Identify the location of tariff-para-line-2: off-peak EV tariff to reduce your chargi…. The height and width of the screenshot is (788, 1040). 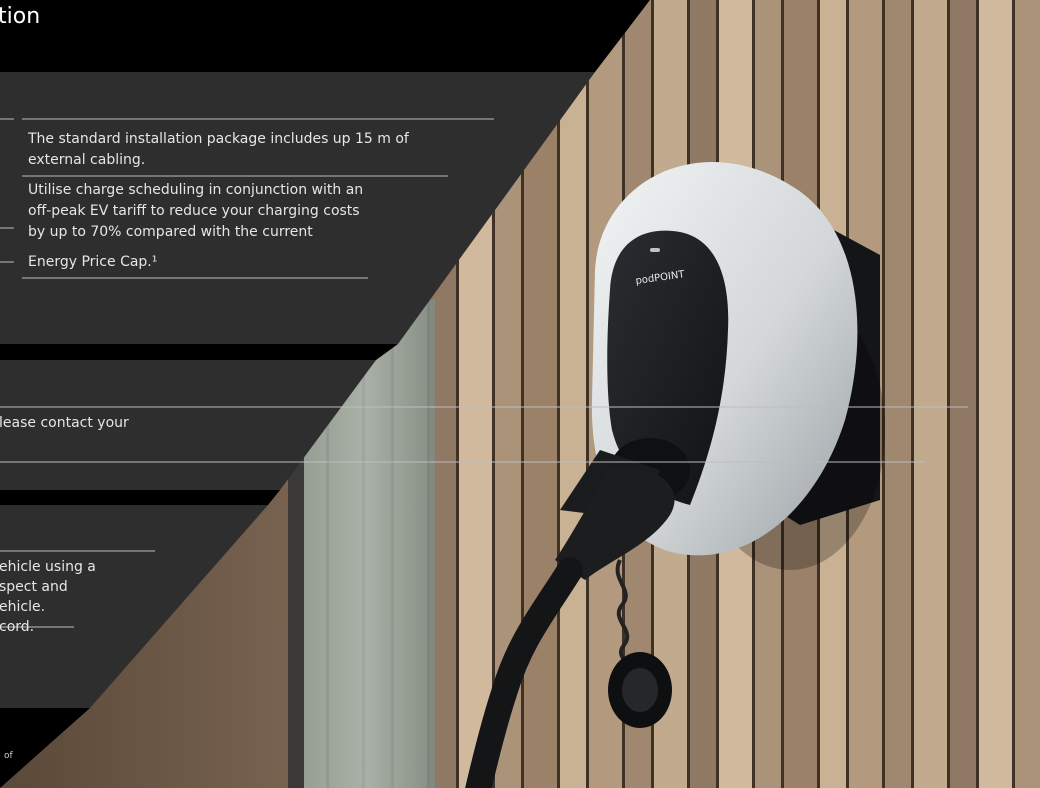
(194, 211).